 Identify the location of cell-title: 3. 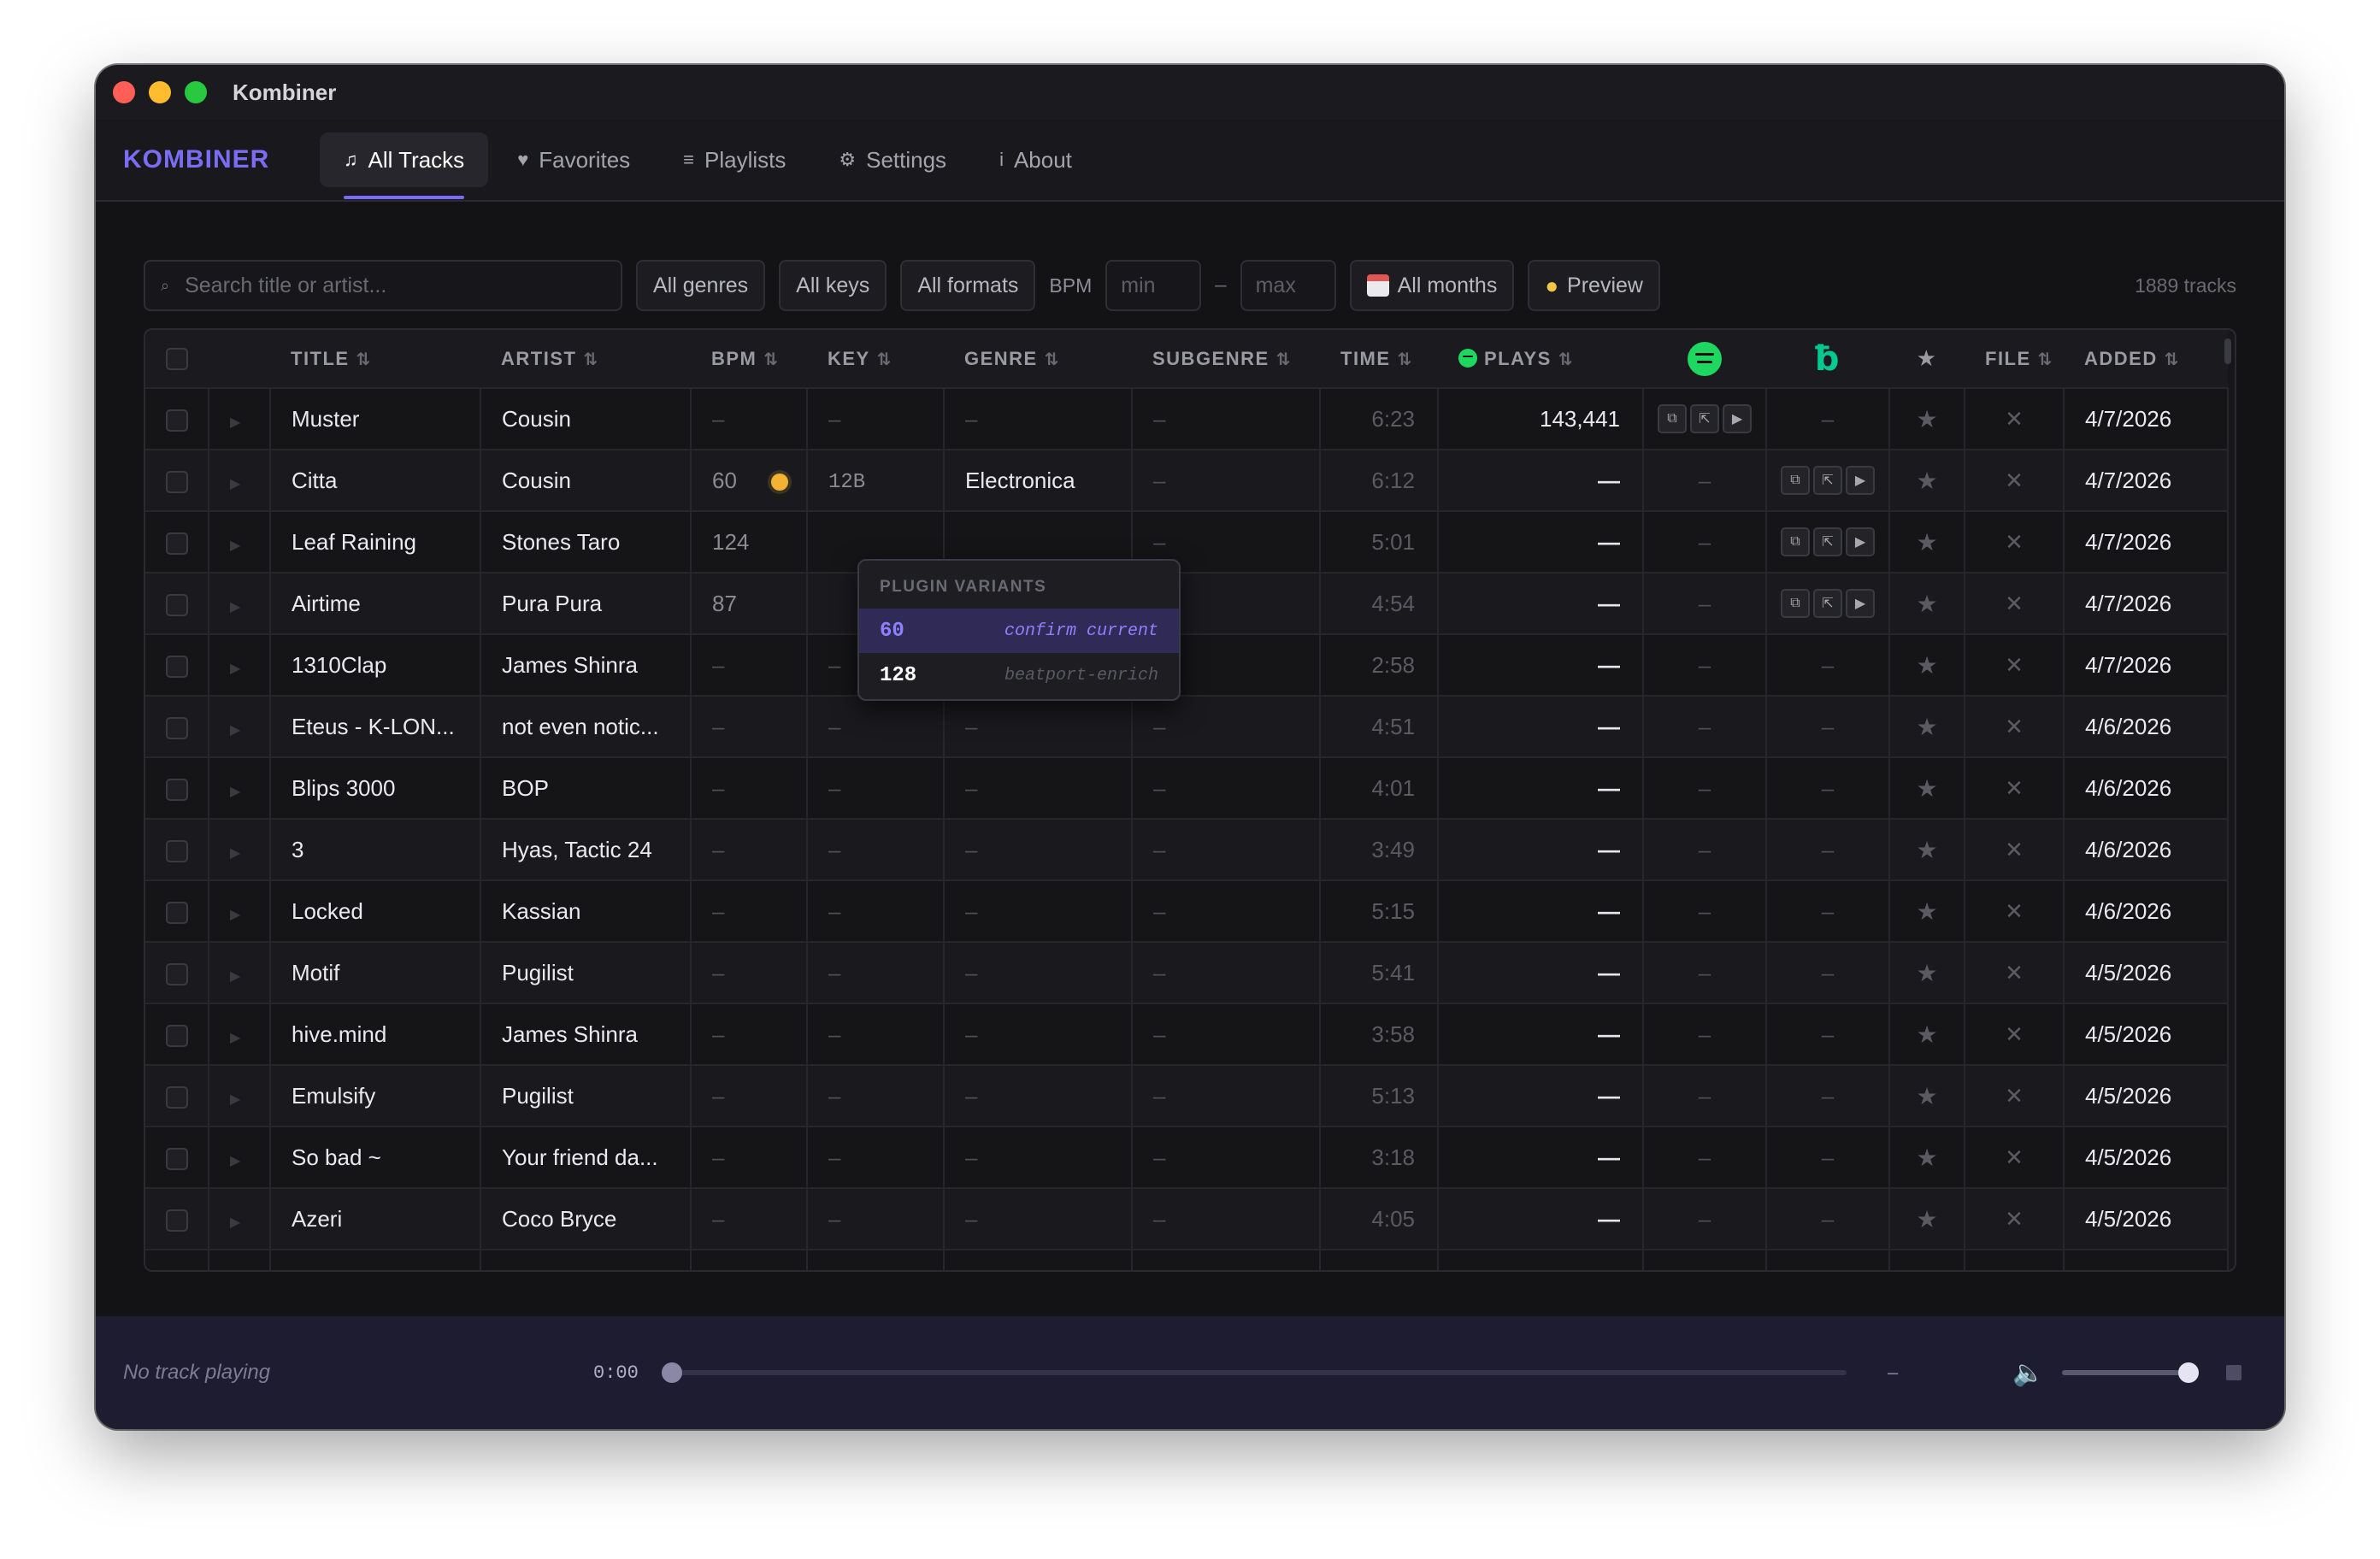
(376, 849).